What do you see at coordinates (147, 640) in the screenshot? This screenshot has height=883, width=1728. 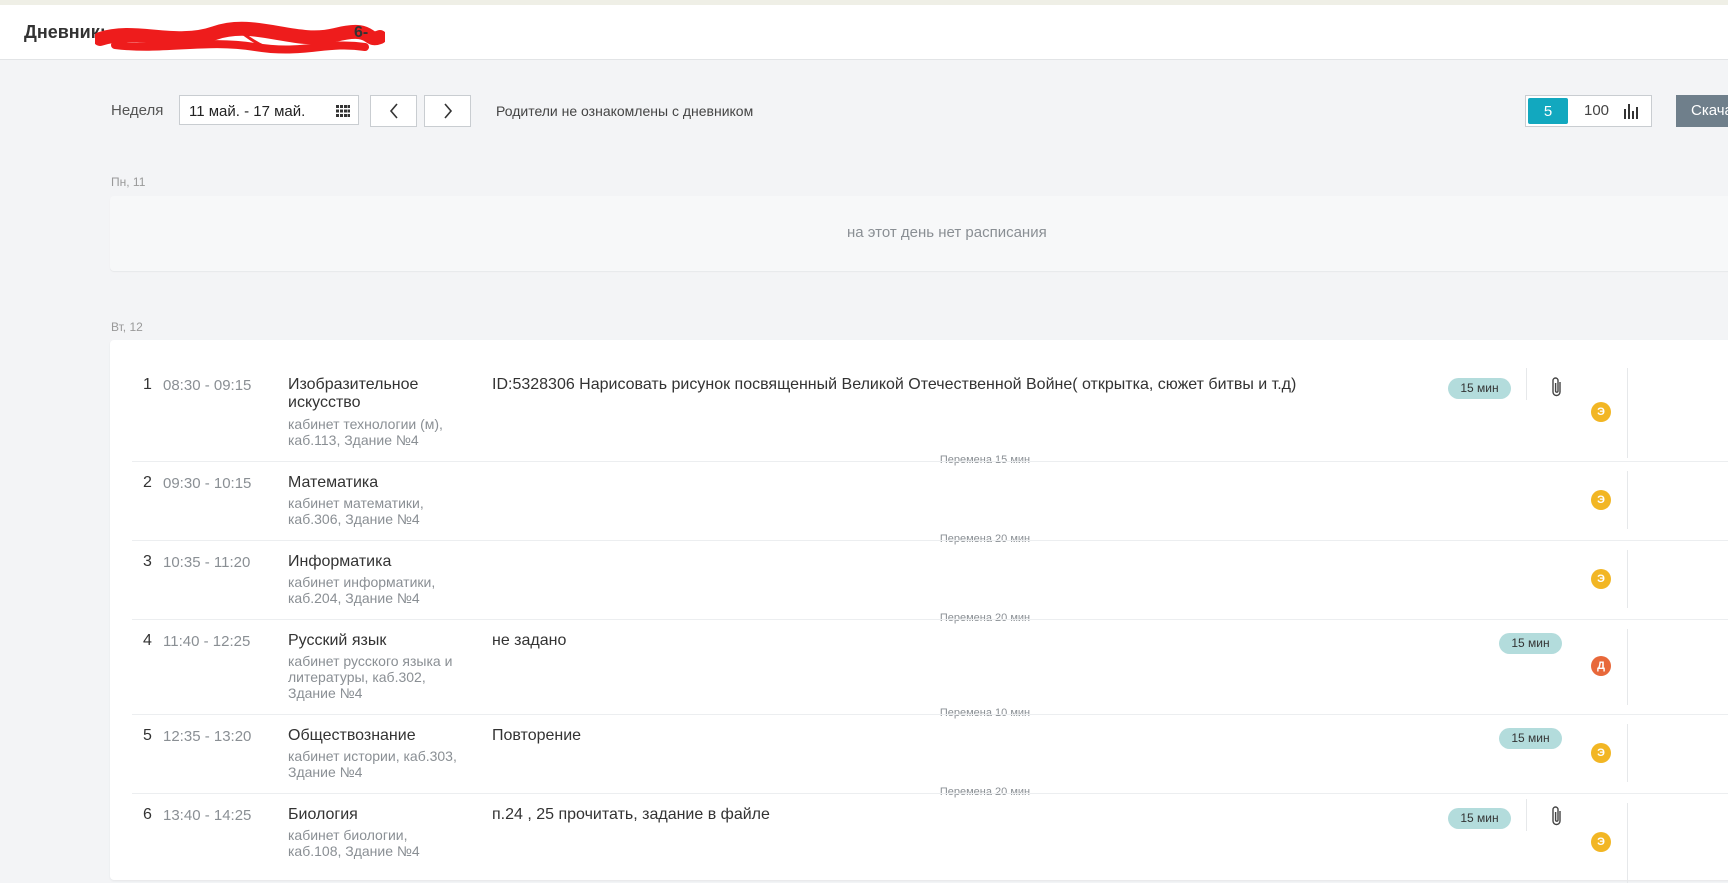 I see `lesson-number: 4` at bounding box center [147, 640].